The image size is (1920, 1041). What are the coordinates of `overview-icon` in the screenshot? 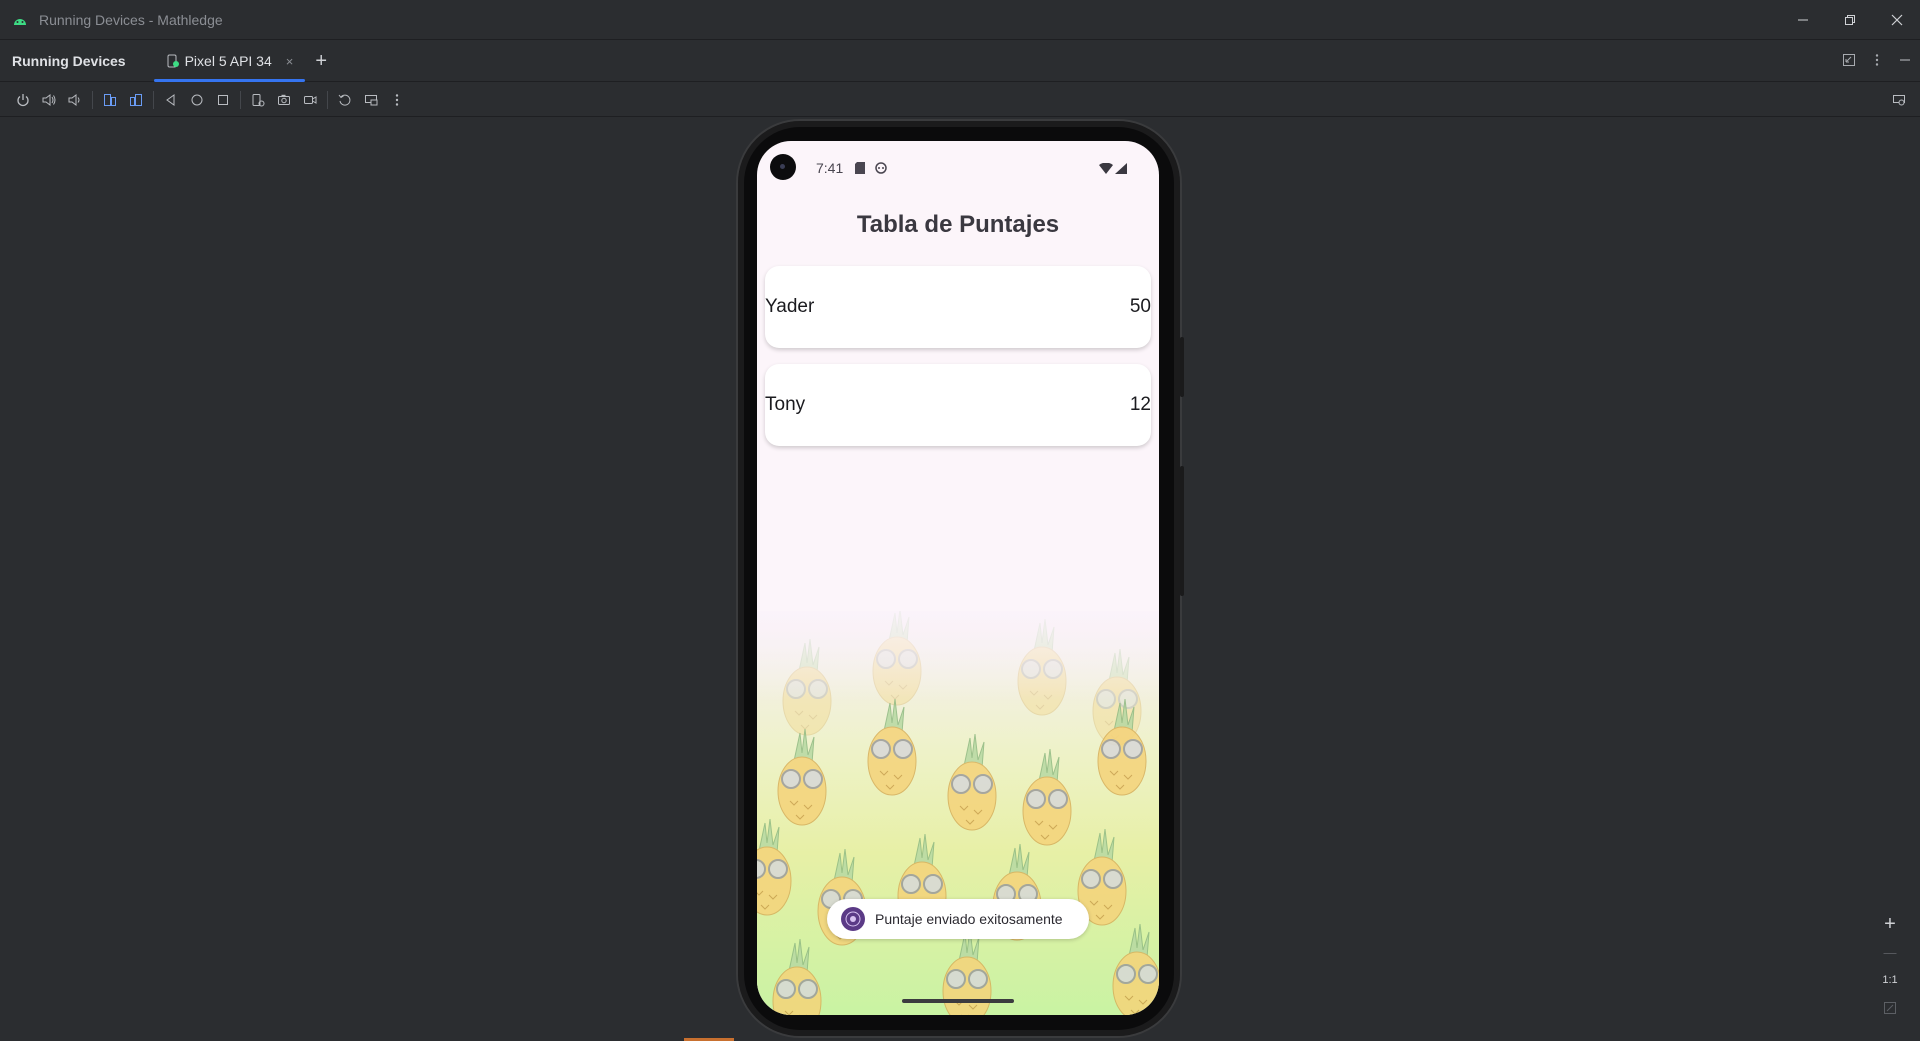 It's located at (223, 99).